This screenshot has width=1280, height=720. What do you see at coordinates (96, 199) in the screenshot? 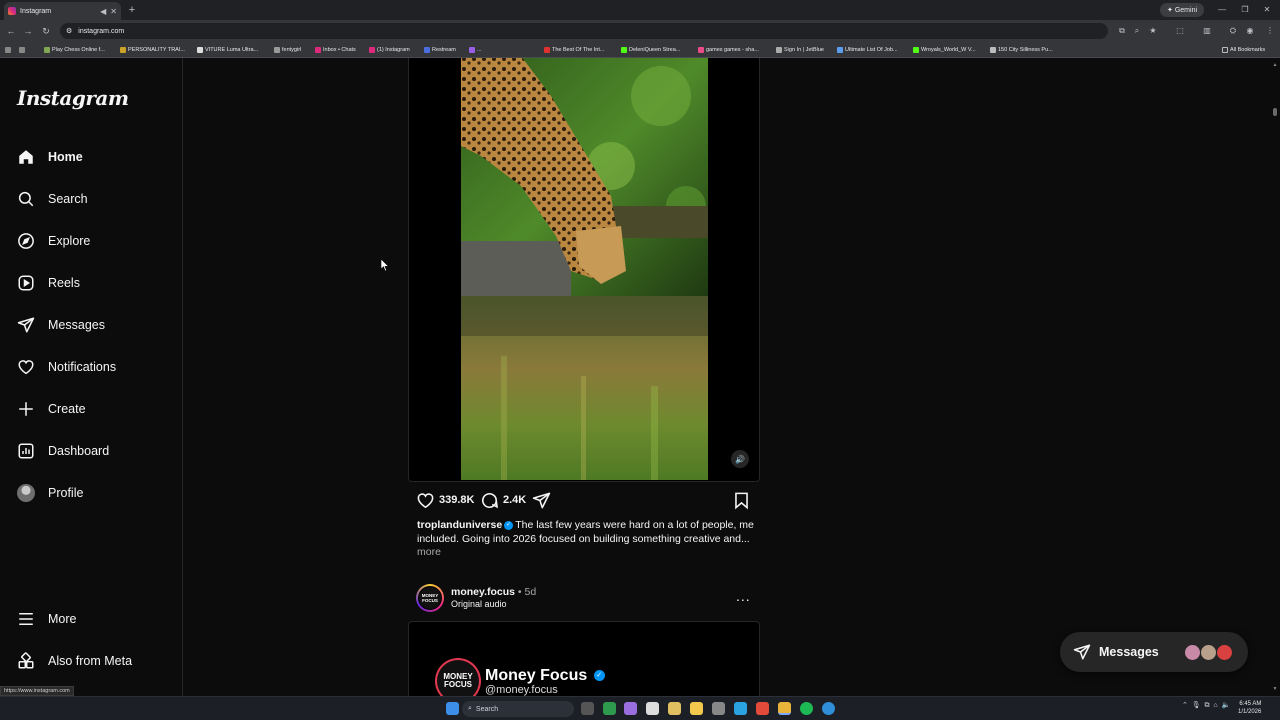
I see `sidebar-item-search: Search` at bounding box center [96, 199].